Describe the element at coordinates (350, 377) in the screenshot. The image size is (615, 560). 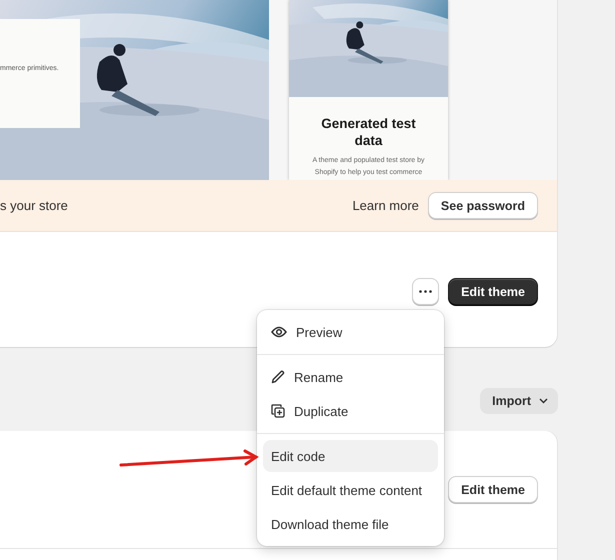
I see `menu-item: Rename` at that location.